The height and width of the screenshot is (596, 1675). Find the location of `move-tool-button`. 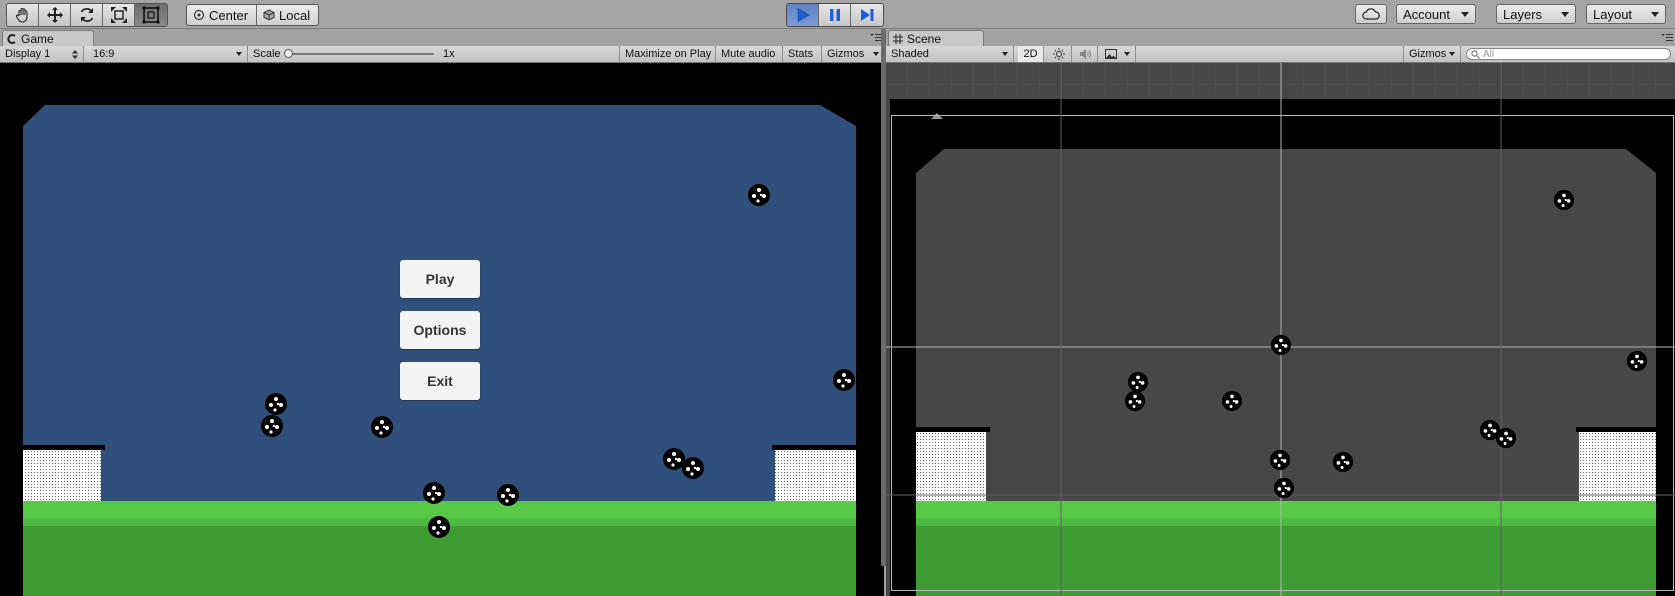

move-tool-button is located at coordinates (55, 15).